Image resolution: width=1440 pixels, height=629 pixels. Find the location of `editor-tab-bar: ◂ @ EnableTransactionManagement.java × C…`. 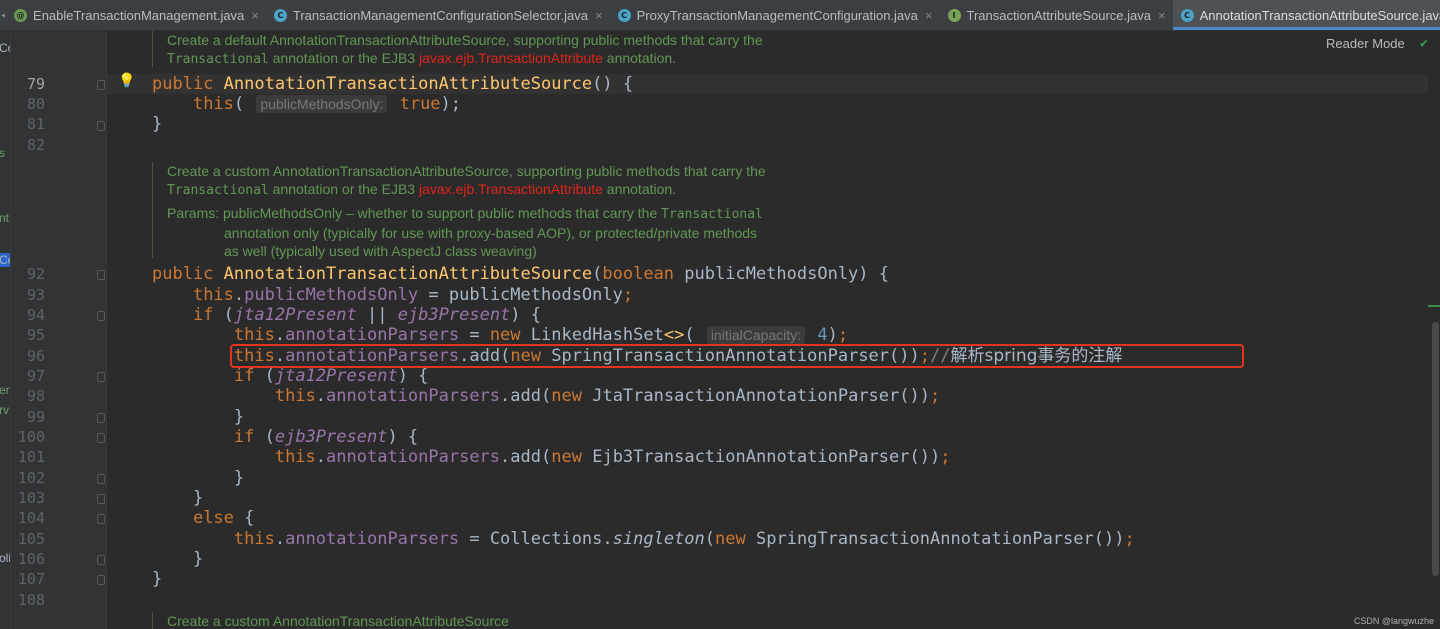

editor-tab-bar: ◂ @ EnableTransactionManagement.java × C… is located at coordinates (720, 15).